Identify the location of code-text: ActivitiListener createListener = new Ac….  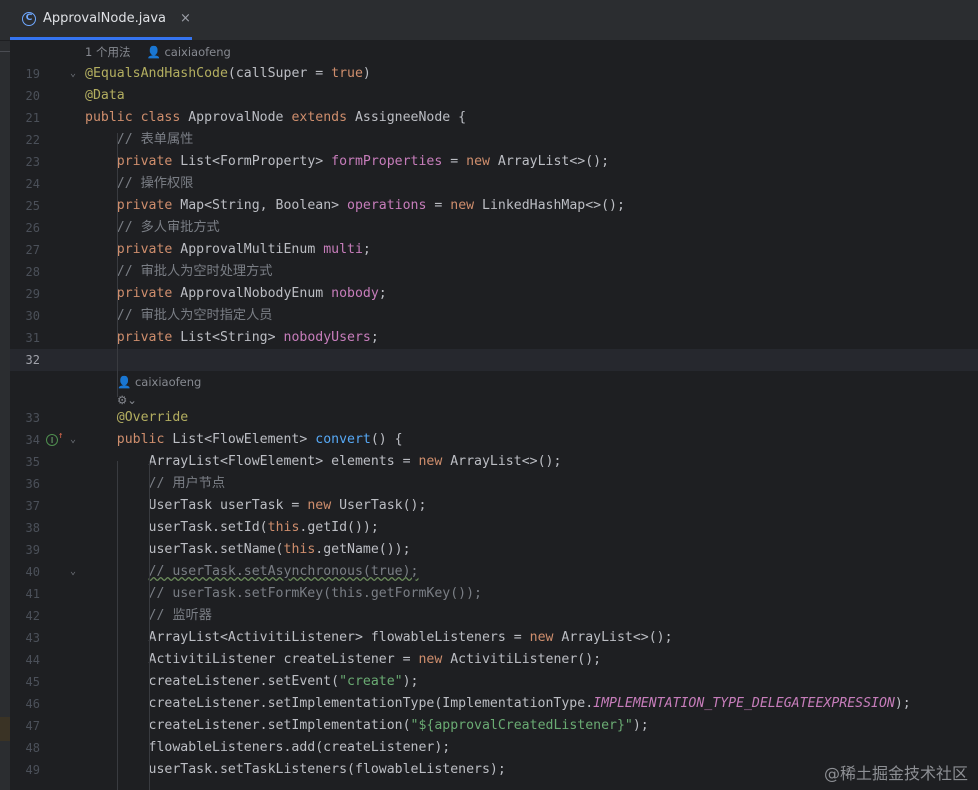
(343, 660).